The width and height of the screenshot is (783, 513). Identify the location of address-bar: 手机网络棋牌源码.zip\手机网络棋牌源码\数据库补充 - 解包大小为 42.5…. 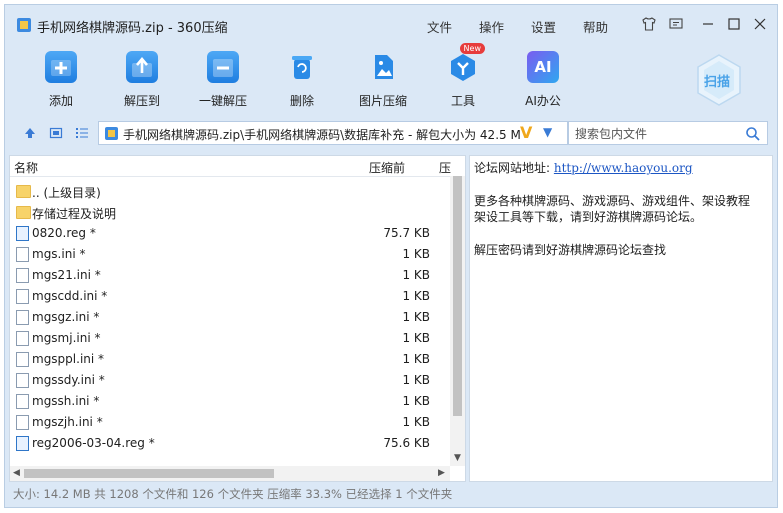
(391, 134).